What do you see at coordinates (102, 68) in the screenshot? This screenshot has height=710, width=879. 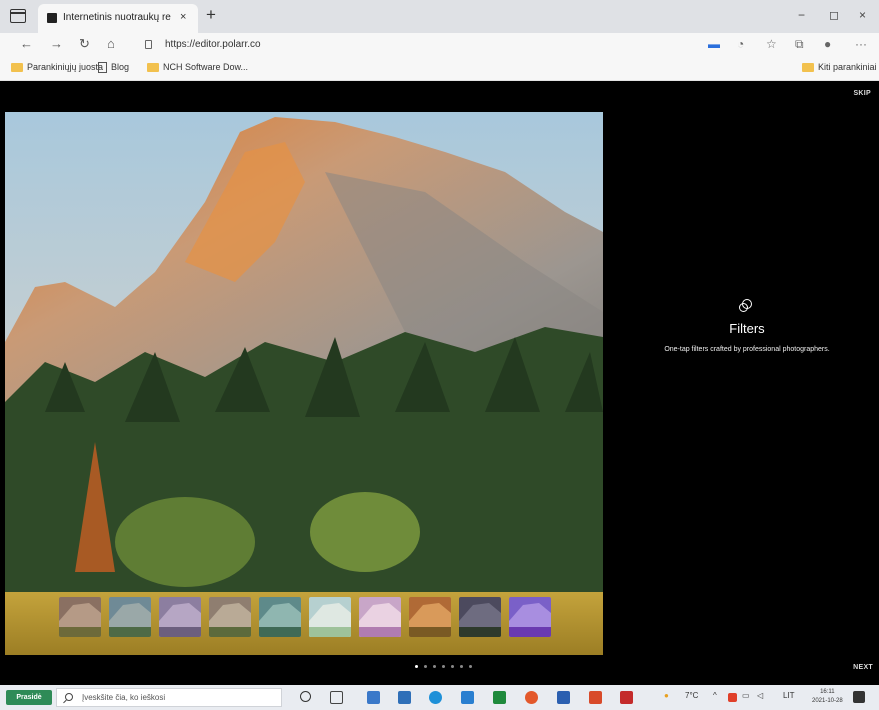 I see `page-icon` at bounding box center [102, 68].